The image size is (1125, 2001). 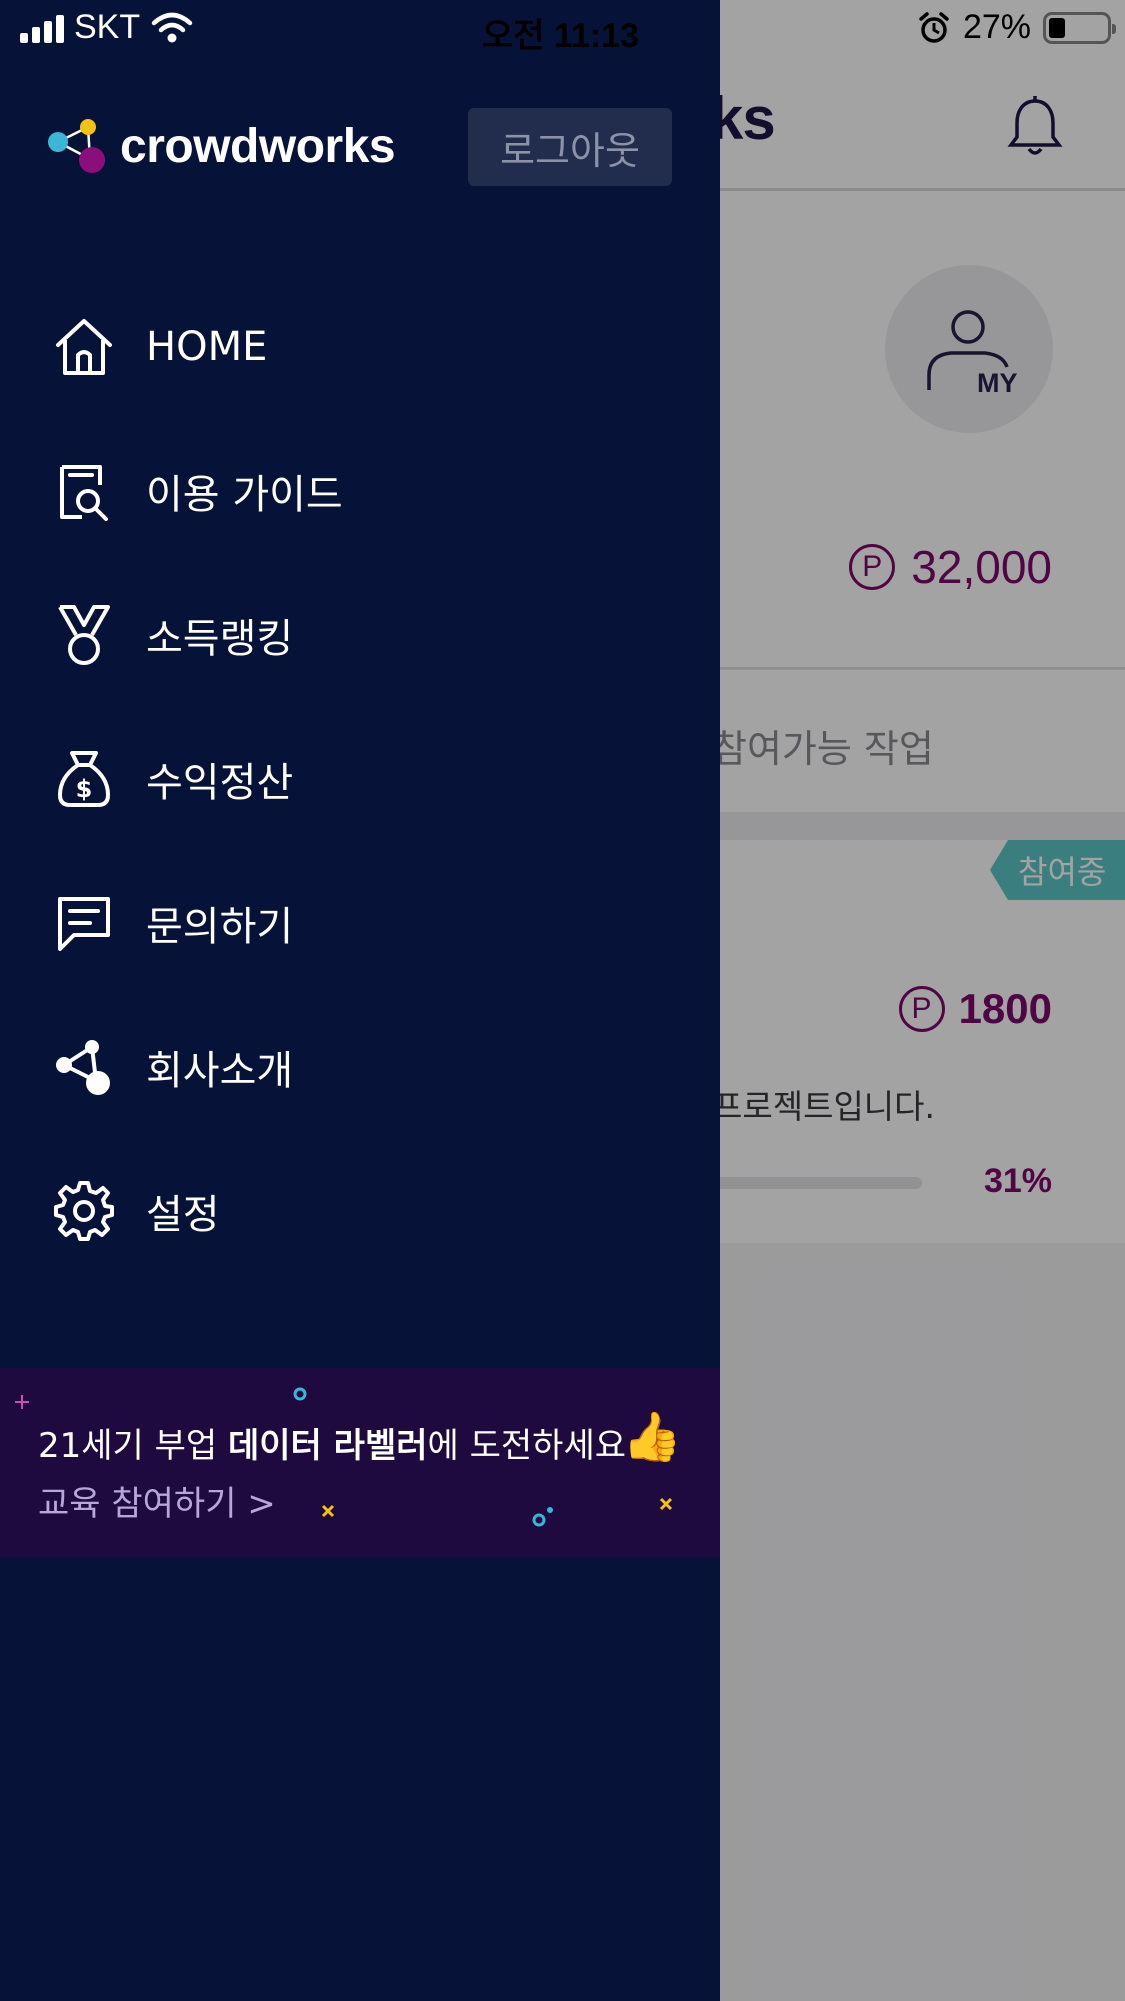 What do you see at coordinates (42, 28) in the screenshot?
I see `signal-icon` at bounding box center [42, 28].